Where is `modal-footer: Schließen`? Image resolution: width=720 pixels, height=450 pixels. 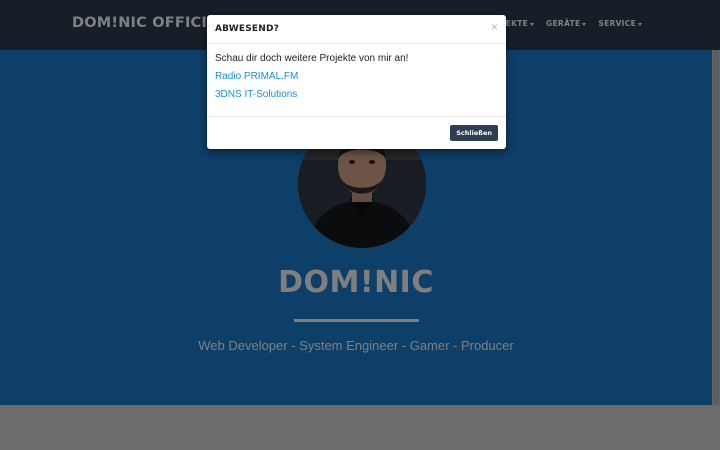 modal-footer: Schließen is located at coordinates (356, 133).